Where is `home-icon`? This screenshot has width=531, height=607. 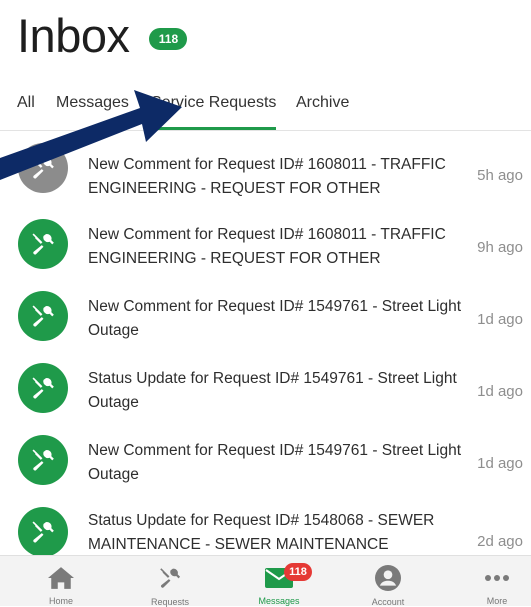
home-icon is located at coordinates (61, 577).